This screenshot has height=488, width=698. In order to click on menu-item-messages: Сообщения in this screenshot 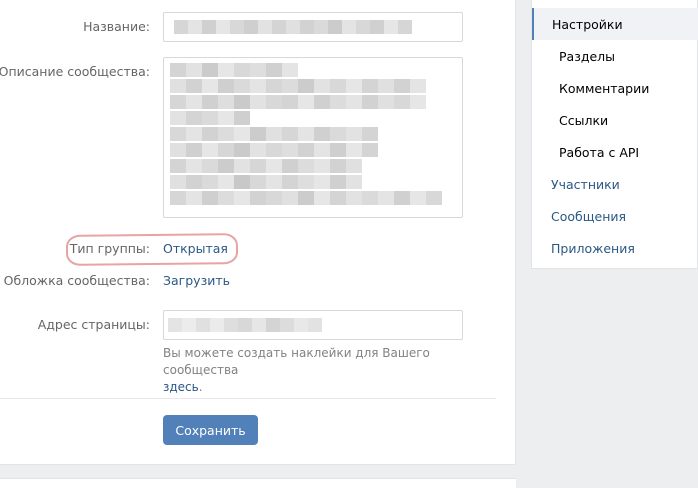, I will do `click(615, 216)`.